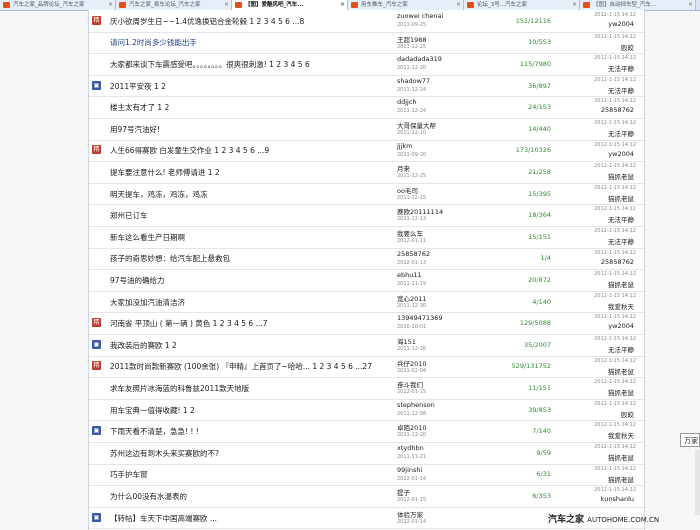 The image size is (700, 530). Describe the element at coordinates (419, 59) in the screenshot. I see `thread-author-link: dadadada319` at that location.